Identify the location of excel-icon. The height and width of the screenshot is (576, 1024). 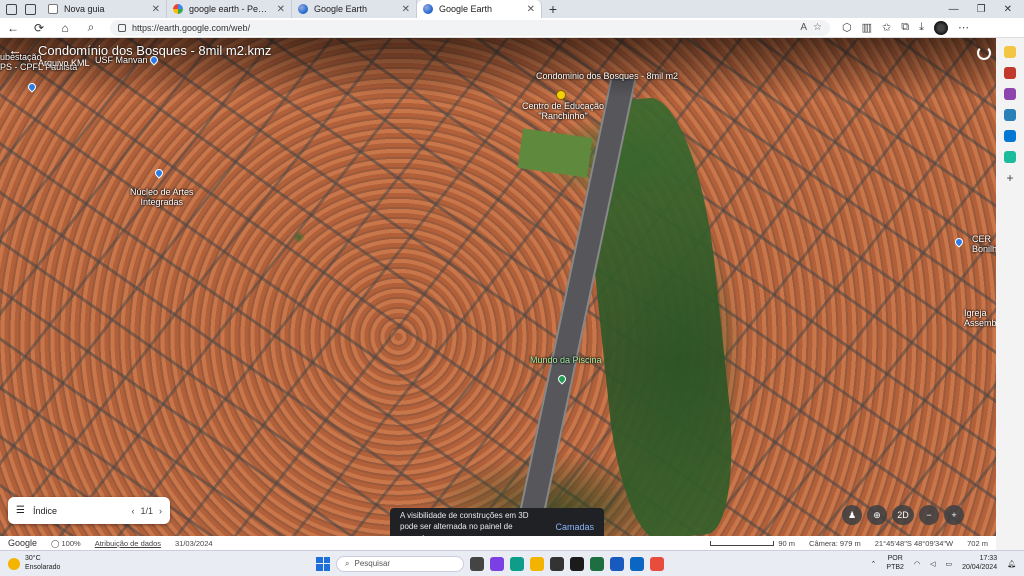
(597, 563).